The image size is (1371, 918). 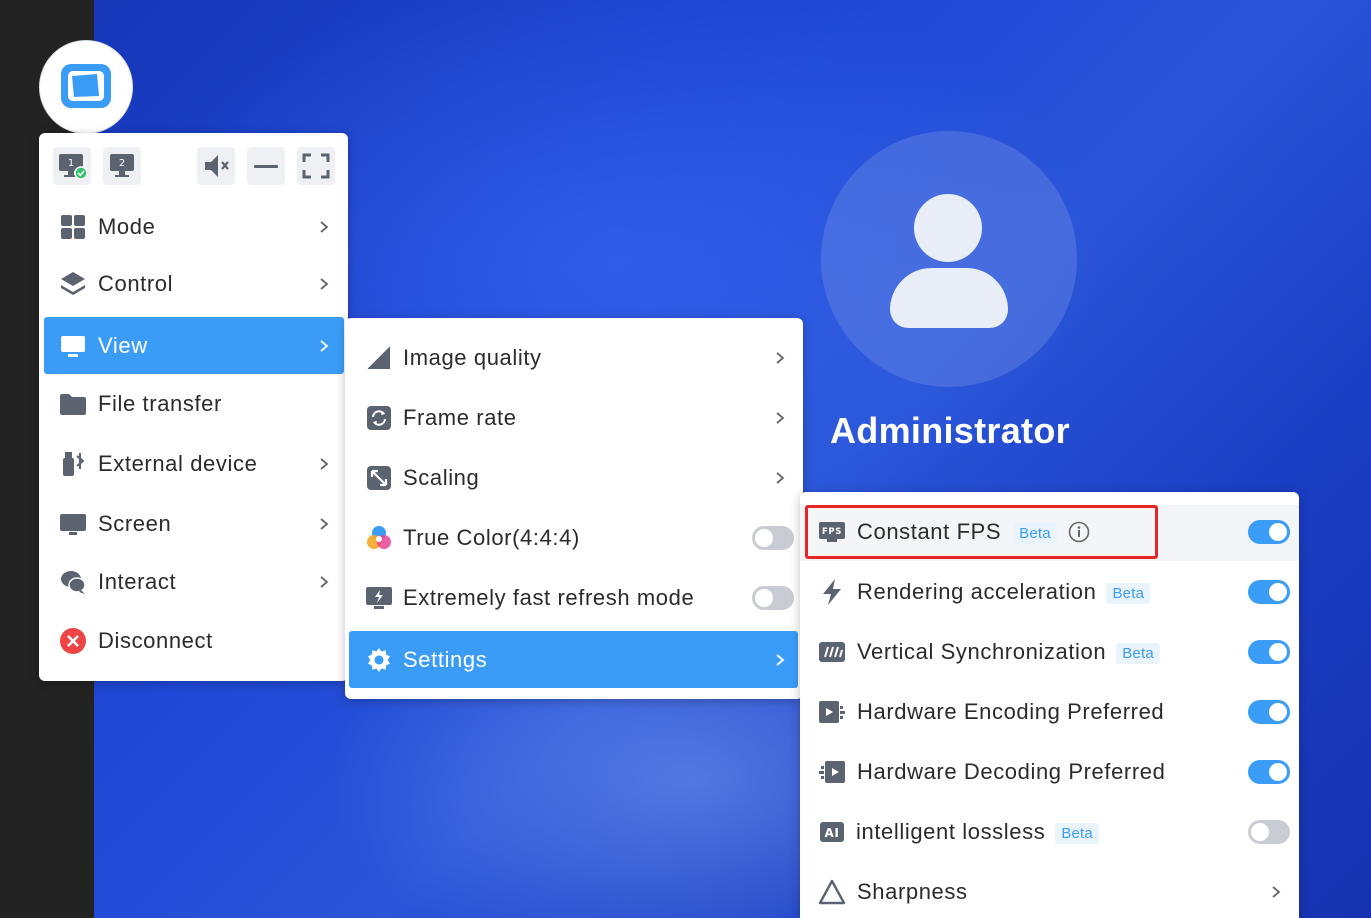 What do you see at coordinates (160, 403) in the screenshot?
I see `menu-item-label: File transfer` at bounding box center [160, 403].